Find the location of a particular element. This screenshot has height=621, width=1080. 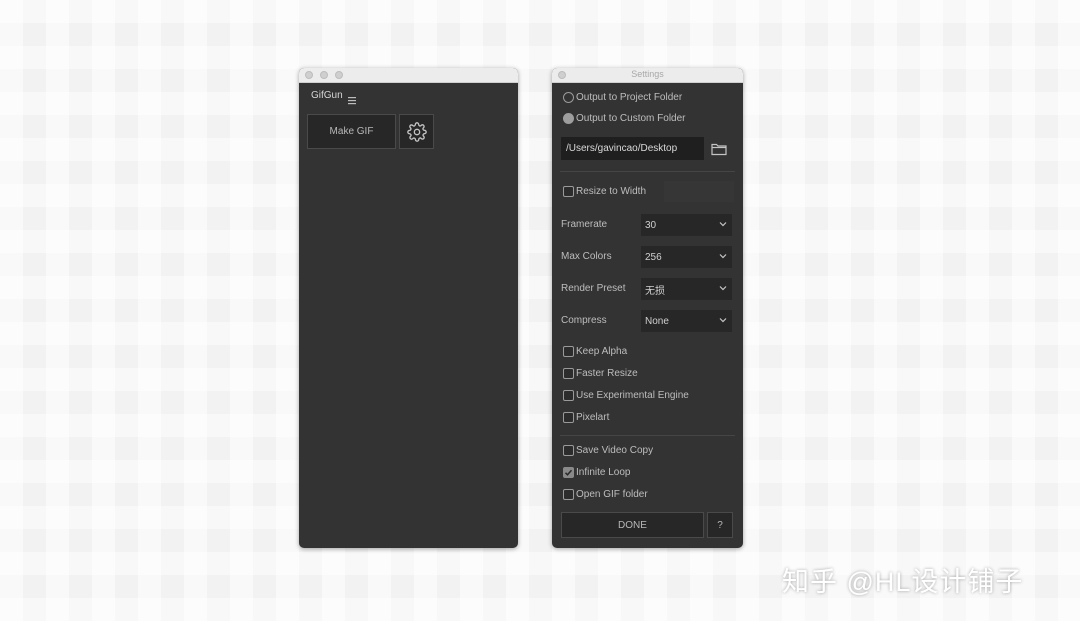

label-framerate: Framerate is located at coordinates (584, 224).